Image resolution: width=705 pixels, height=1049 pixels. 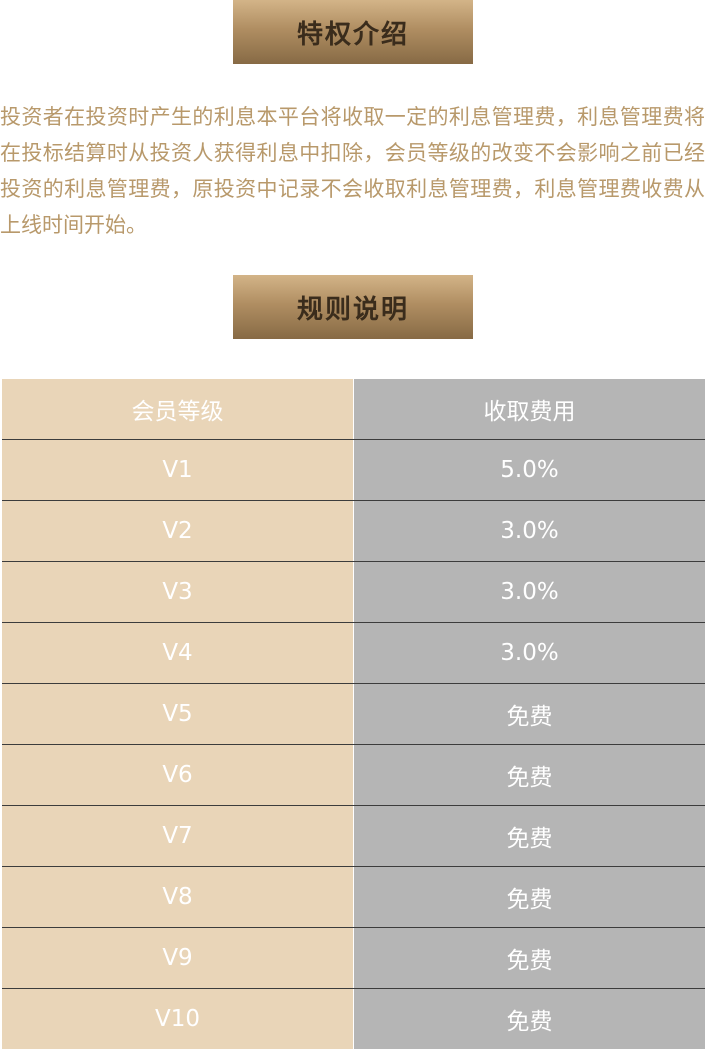 I want to click on table-row: V9 免费, so click(x=353, y=958).